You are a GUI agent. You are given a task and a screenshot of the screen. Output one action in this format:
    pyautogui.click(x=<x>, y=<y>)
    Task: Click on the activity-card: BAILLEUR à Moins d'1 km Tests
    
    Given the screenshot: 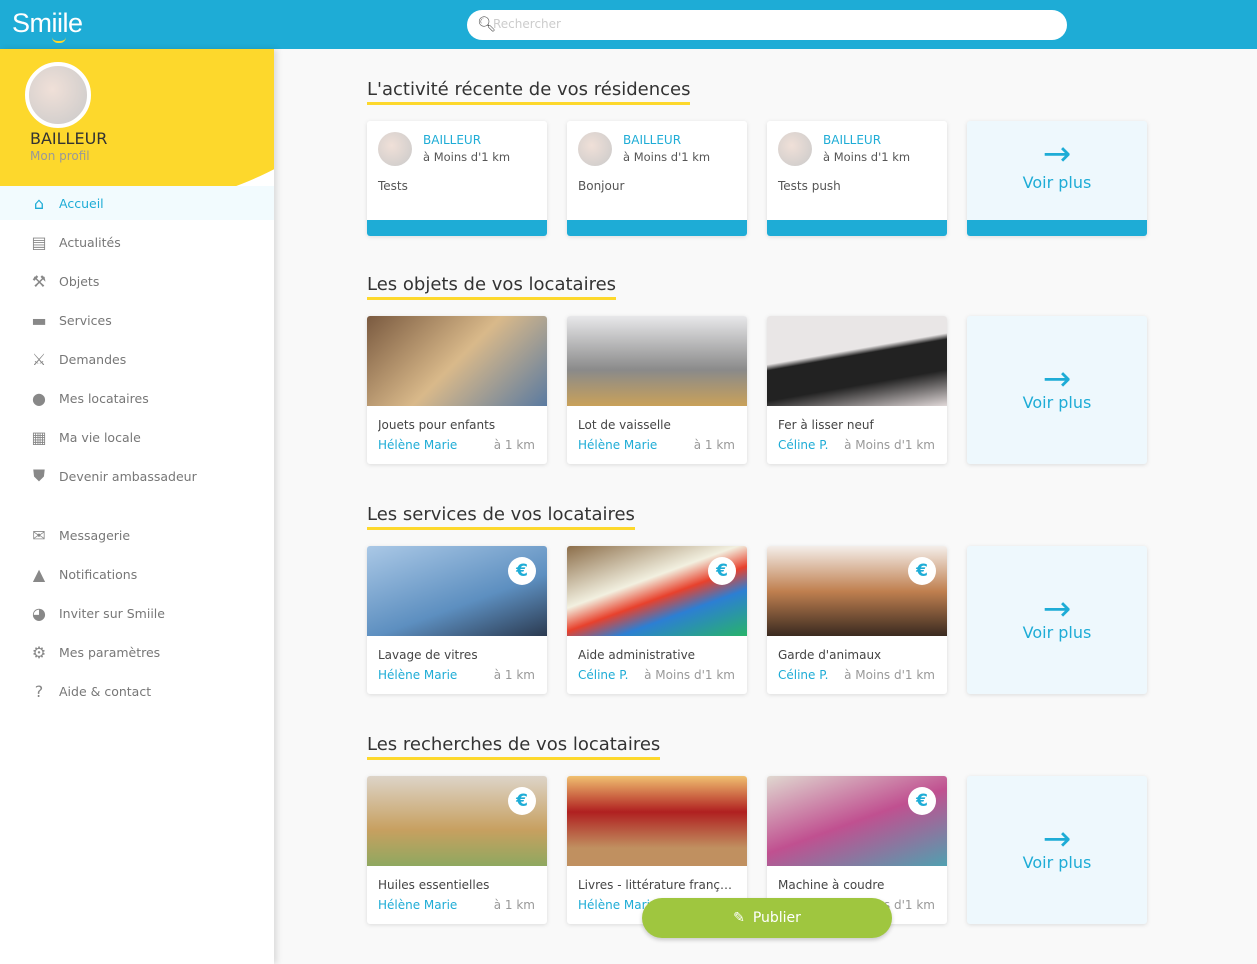 What is the action you would take?
    pyautogui.click(x=457, y=178)
    